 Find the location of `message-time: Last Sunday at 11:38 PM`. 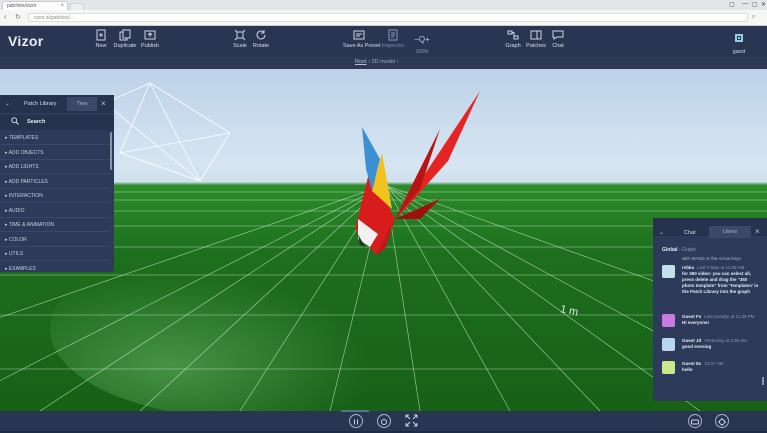

message-time: Last Sunday at 11:38 PM is located at coordinates (729, 316).